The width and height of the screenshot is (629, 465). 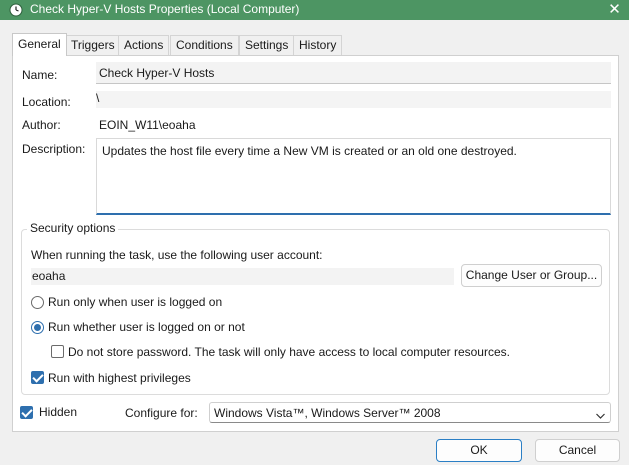 I want to click on configure-for-select: Windows Vista™, Windows Server™ 2008, so click(x=410, y=412).